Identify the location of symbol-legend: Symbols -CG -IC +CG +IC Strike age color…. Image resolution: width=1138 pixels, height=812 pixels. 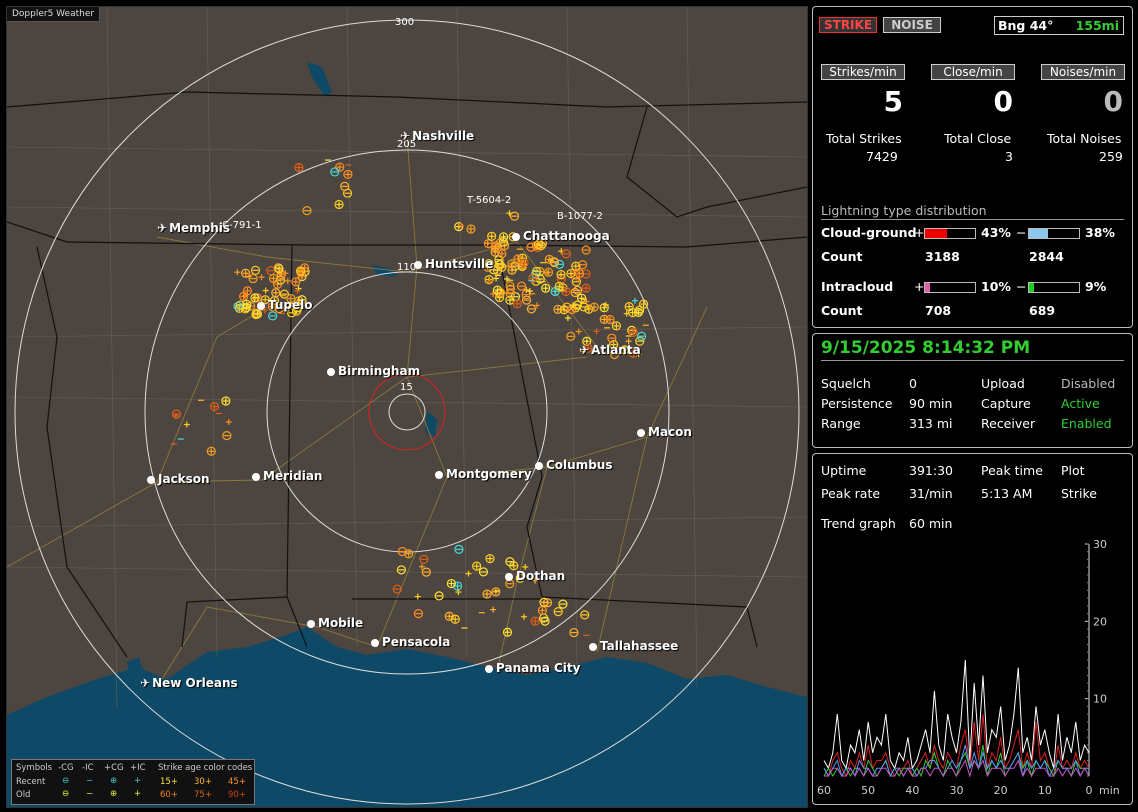
(133, 782).